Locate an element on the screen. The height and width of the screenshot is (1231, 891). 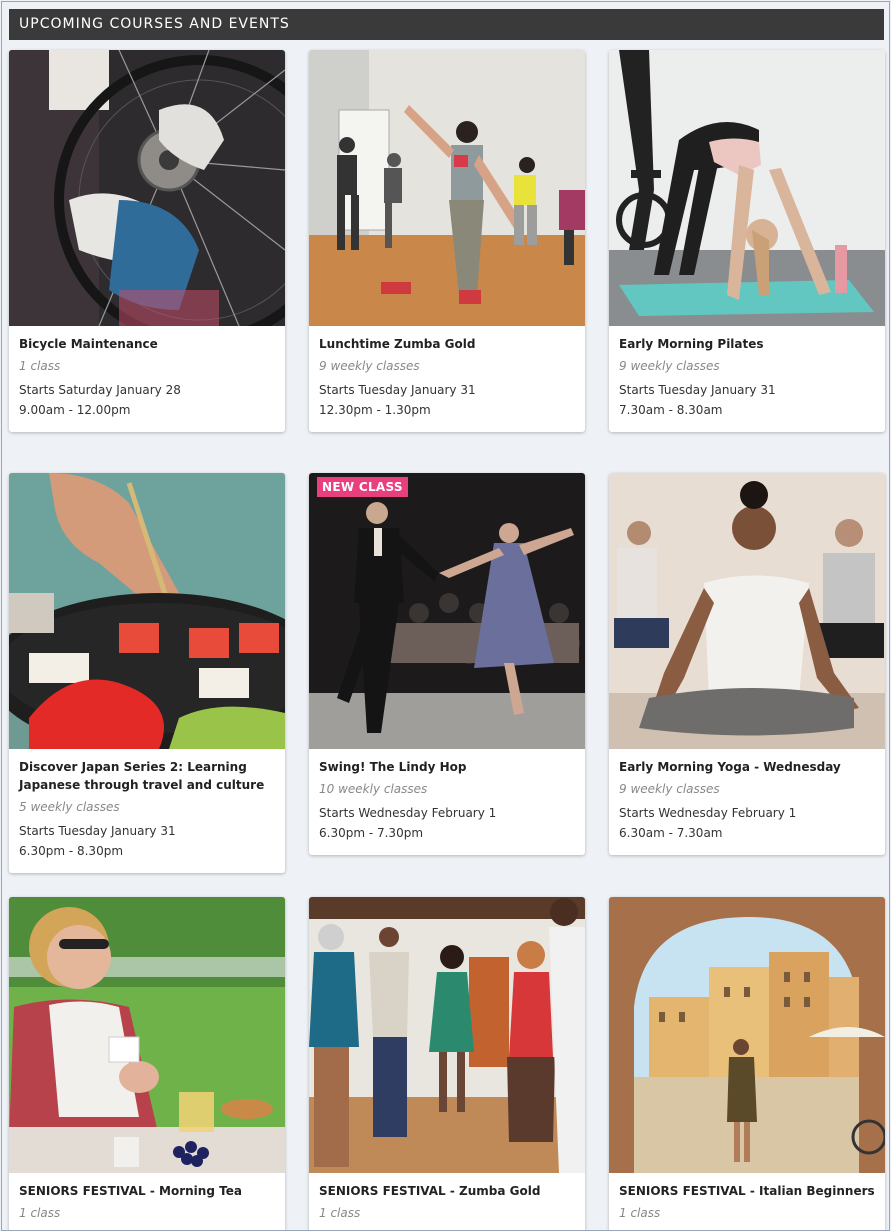
course-title: SENIORS FESTIVAL - Zumba Gold is located at coordinates (447, 1191).